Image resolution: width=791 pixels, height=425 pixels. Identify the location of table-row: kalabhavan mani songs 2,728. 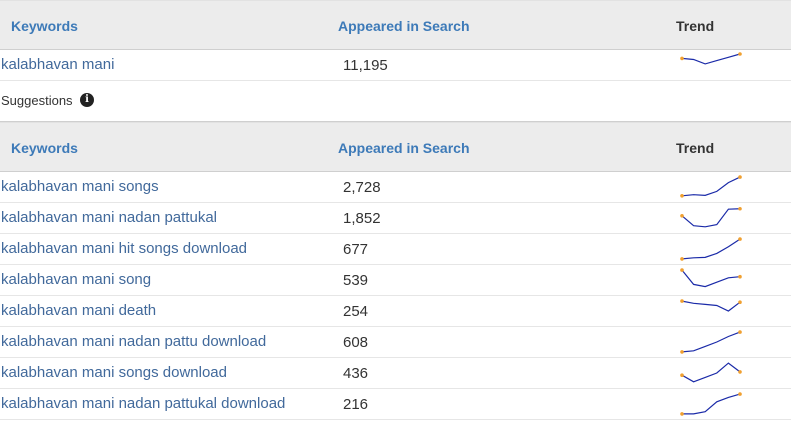
(395, 187).